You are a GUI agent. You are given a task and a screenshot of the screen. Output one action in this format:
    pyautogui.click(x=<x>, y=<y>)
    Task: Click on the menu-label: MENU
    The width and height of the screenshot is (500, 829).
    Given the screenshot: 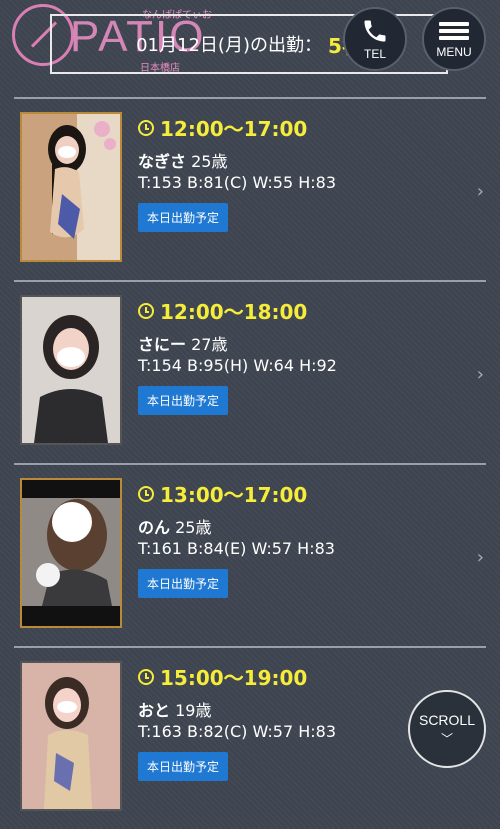 What is the action you would take?
    pyautogui.click(x=454, y=52)
    